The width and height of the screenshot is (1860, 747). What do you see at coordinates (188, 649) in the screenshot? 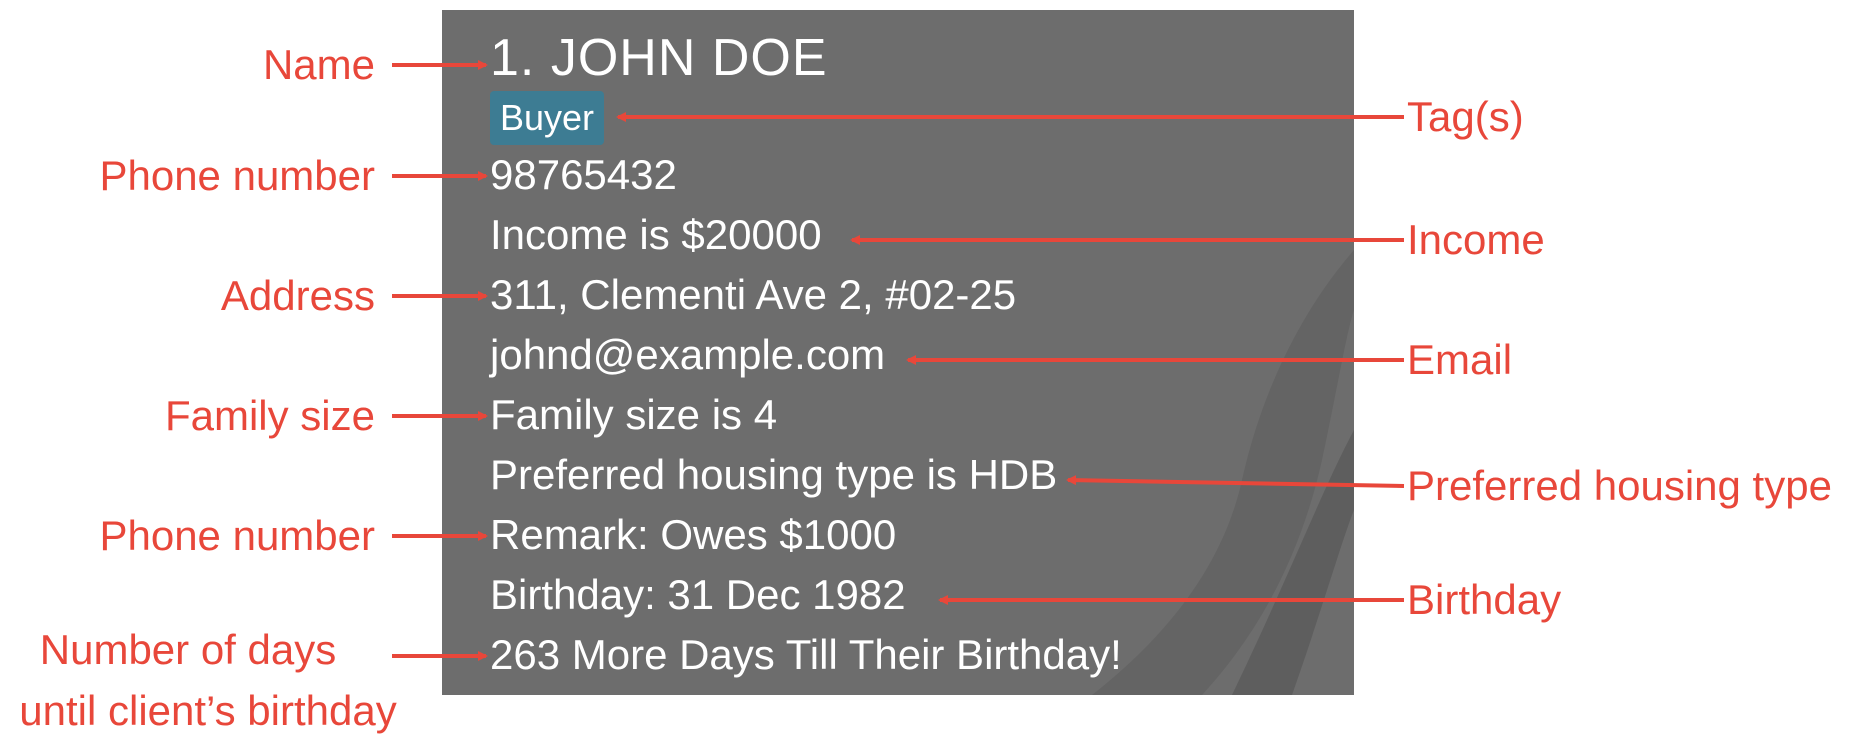
I see `label-days-until-line1: Number of days` at bounding box center [188, 649].